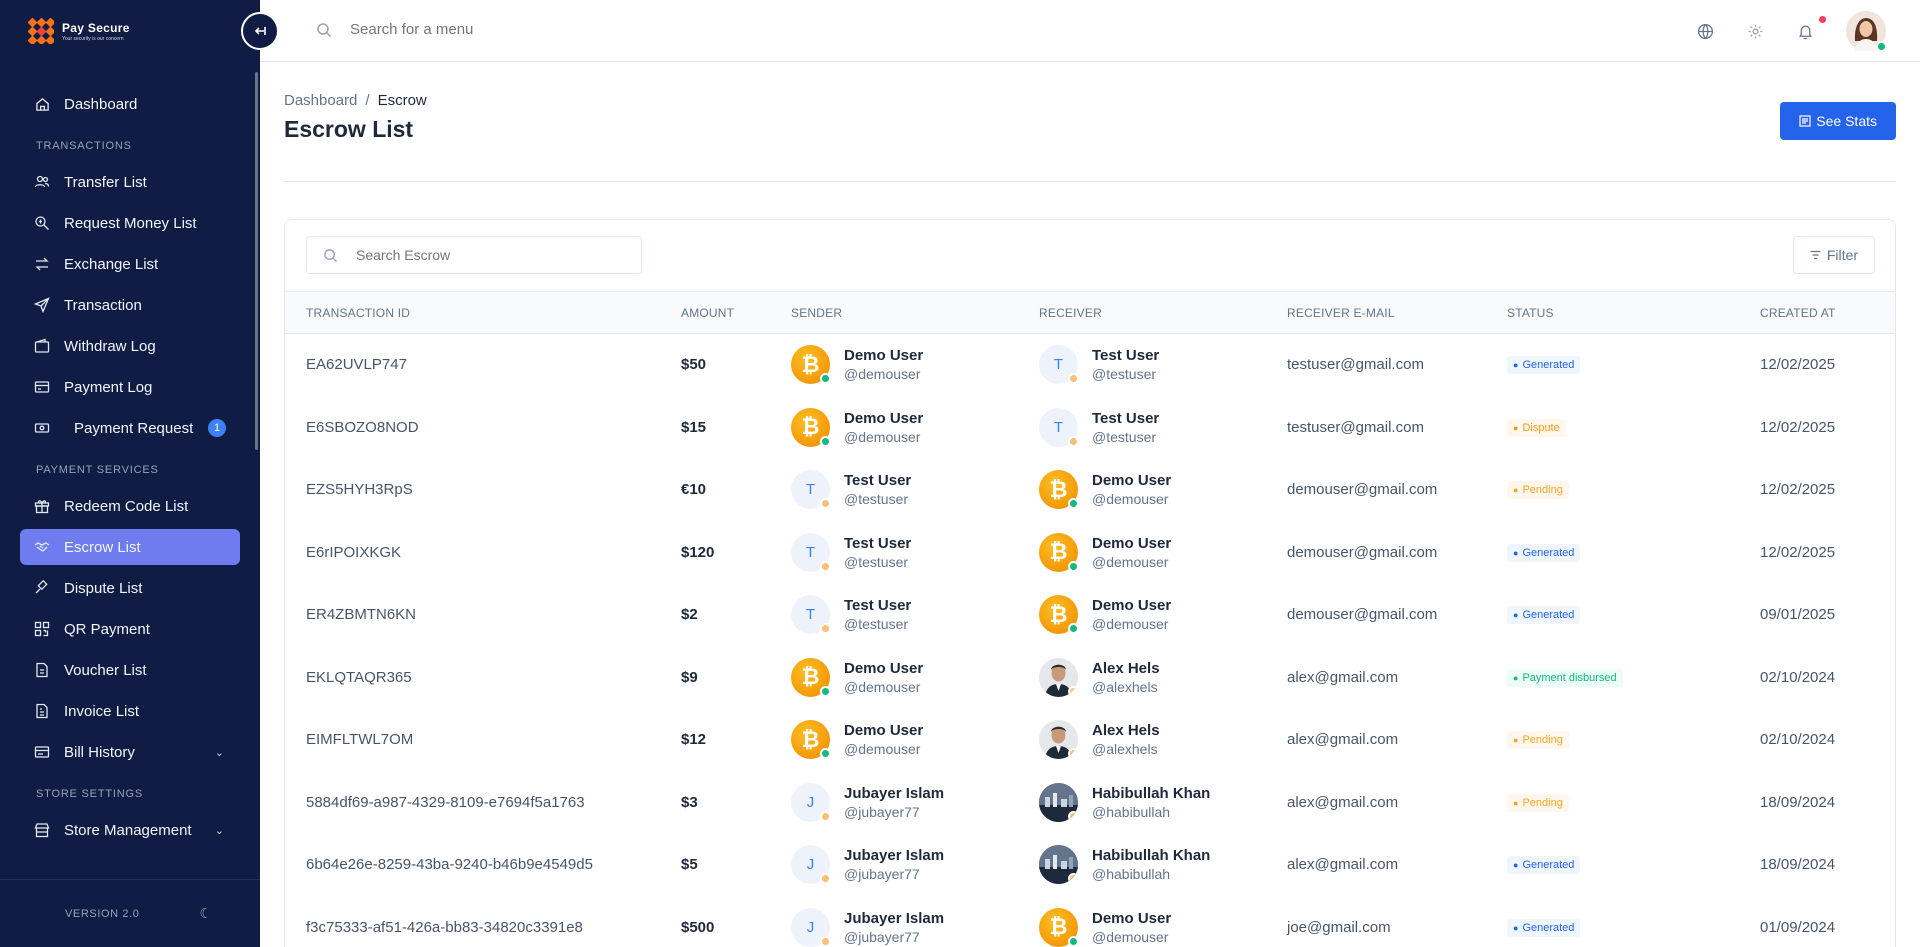  Describe the element at coordinates (884, 356) in the screenshot. I see `user-name: Demo User` at that location.